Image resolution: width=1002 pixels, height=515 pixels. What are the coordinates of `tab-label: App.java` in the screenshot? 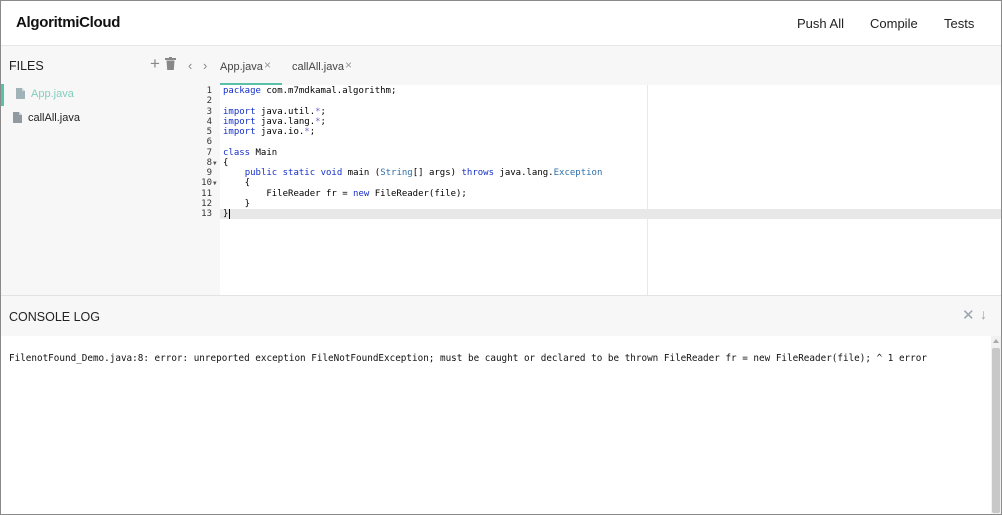 It's located at (241, 67).